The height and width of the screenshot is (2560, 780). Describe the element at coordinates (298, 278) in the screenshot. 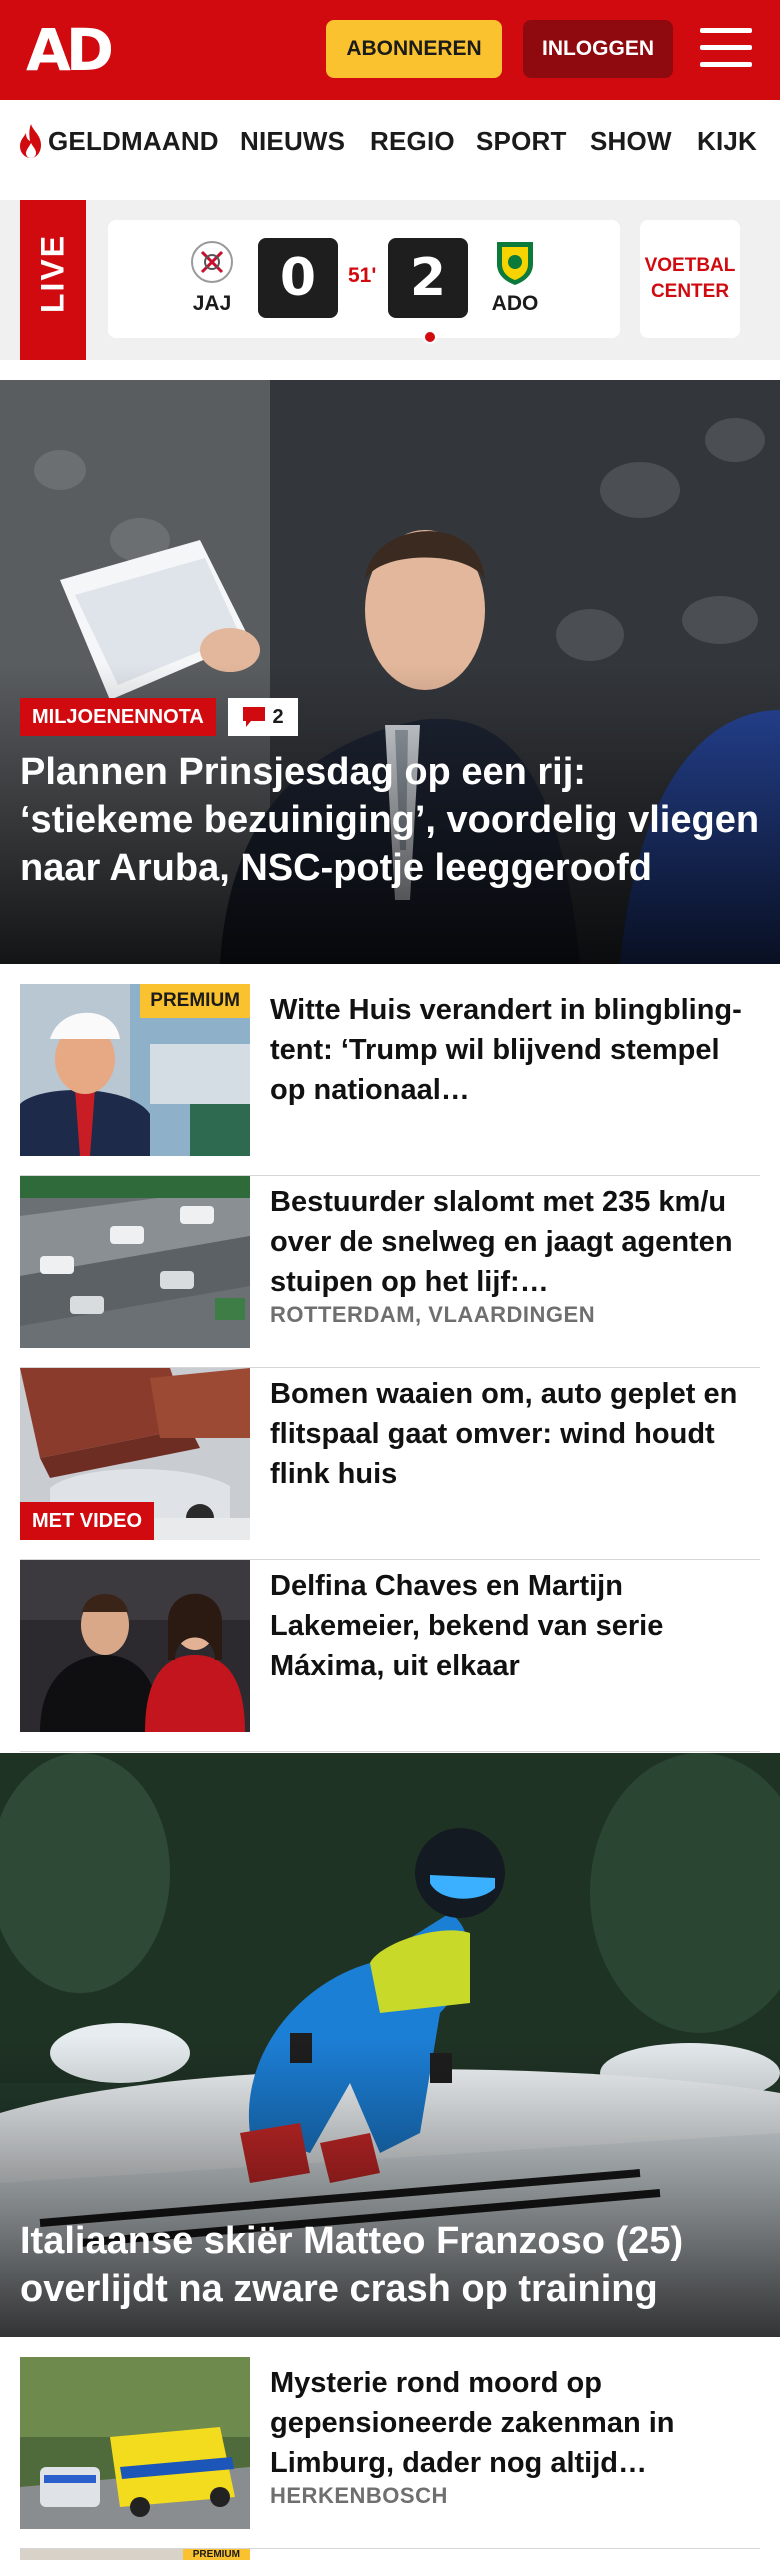

I see `home-score: 0` at that location.